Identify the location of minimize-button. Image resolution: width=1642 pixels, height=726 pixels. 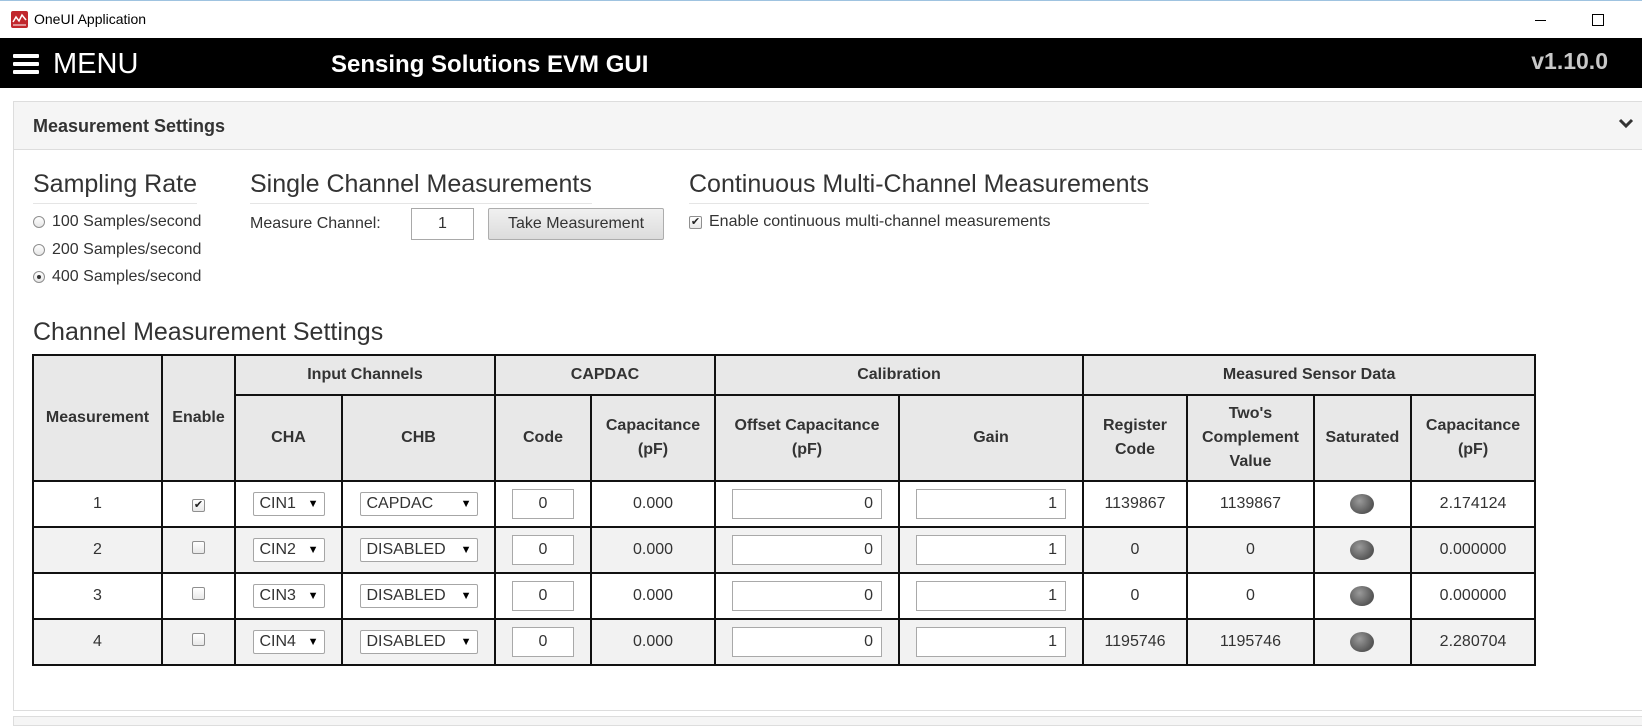
(1540, 20).